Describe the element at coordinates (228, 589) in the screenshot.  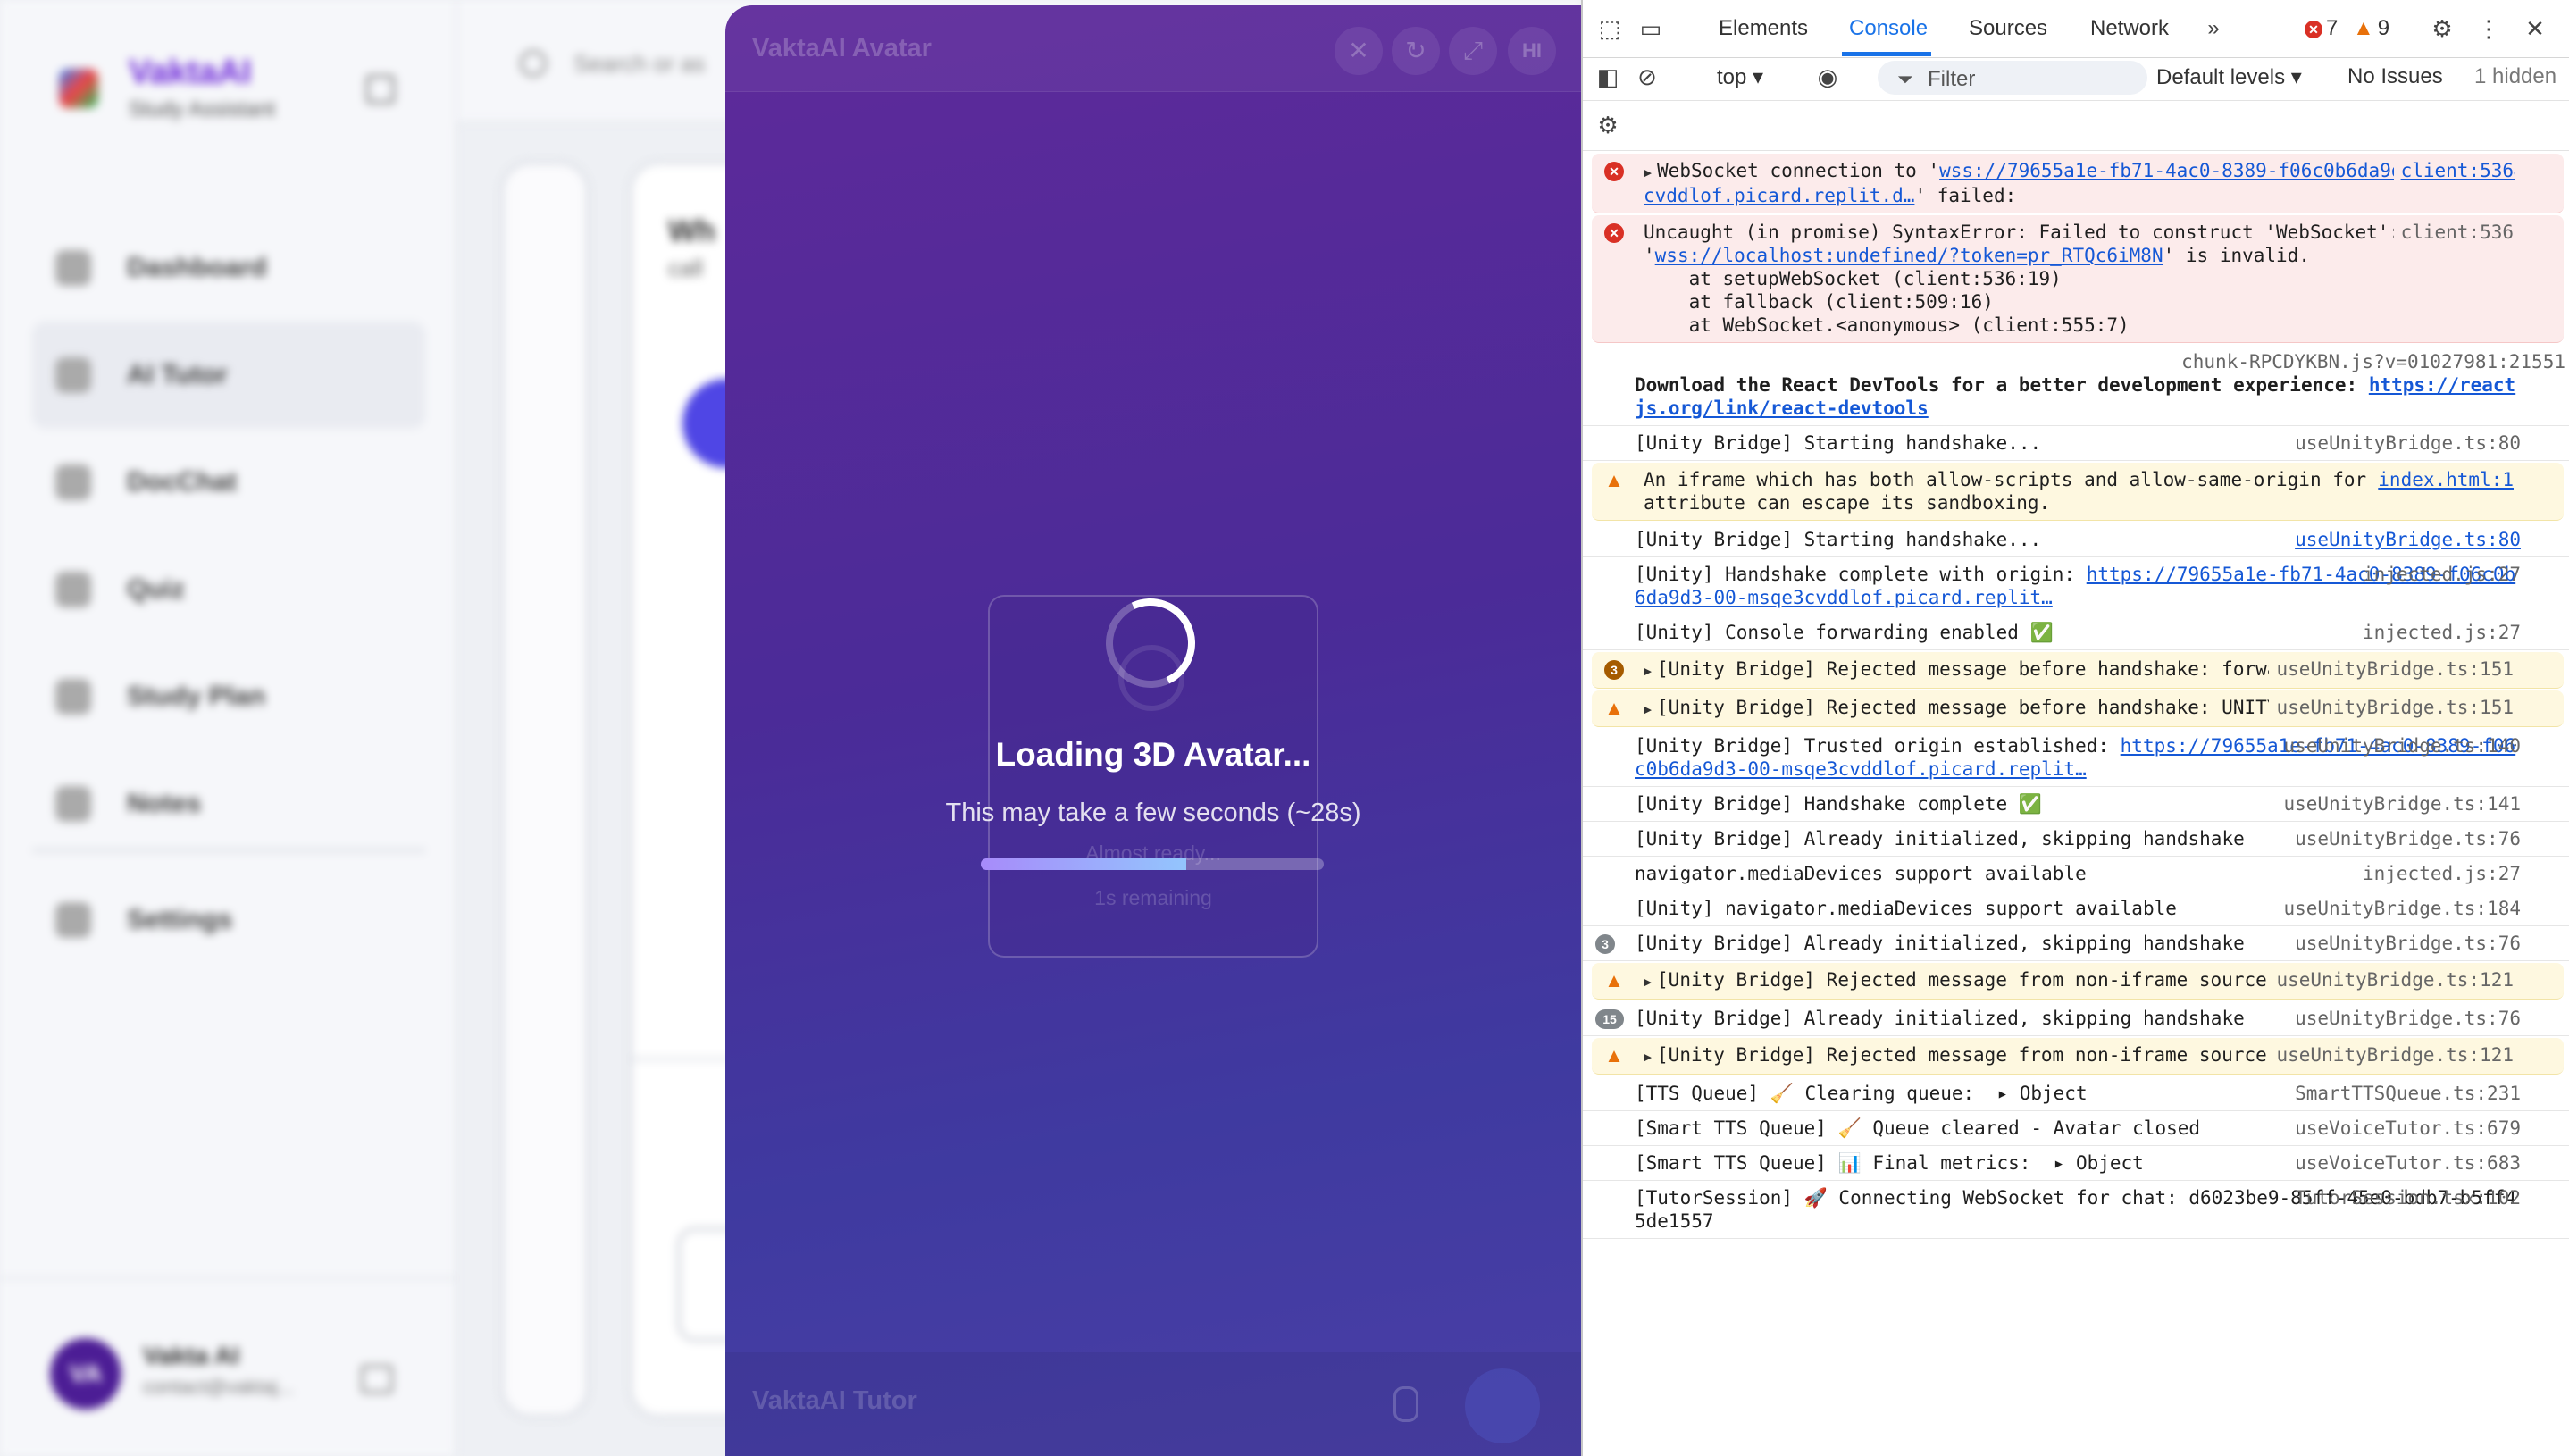
I see `sidebar-item-quiz: Quiz` at that location.